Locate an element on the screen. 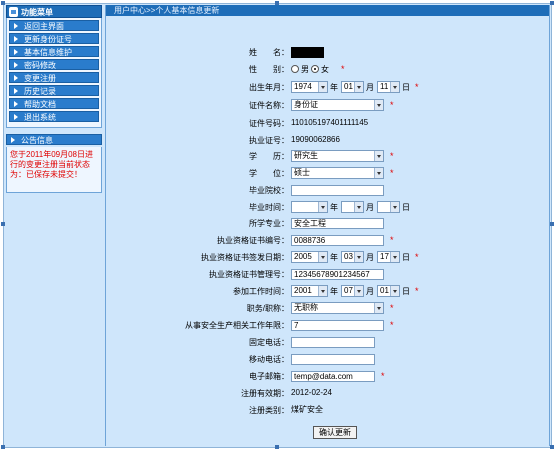  grad-day-select is located at coordinates (388, 207).